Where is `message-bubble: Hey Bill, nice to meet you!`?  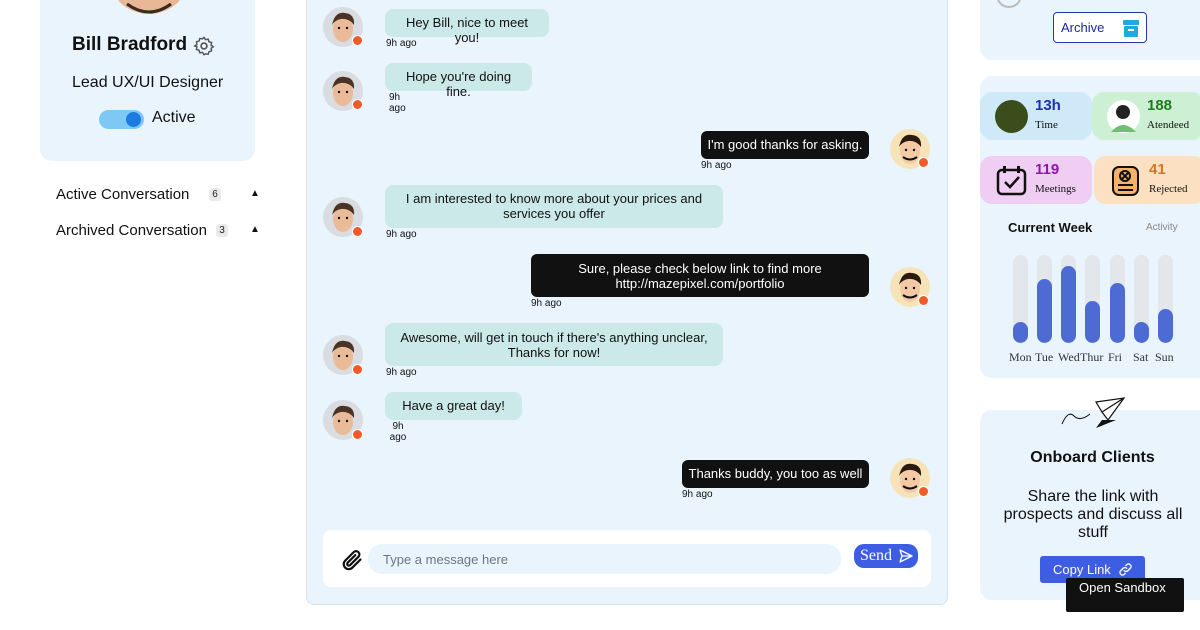 message-bubble: Hey Bill, nice to meet you! is located at coordinates (467, 27).